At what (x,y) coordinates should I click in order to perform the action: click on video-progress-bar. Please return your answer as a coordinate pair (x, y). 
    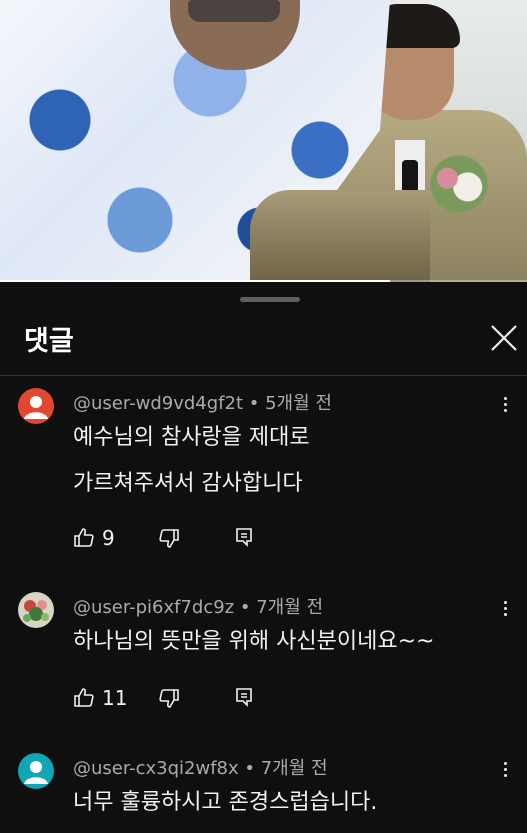
    Looking at the image, I should click on (263, 281).